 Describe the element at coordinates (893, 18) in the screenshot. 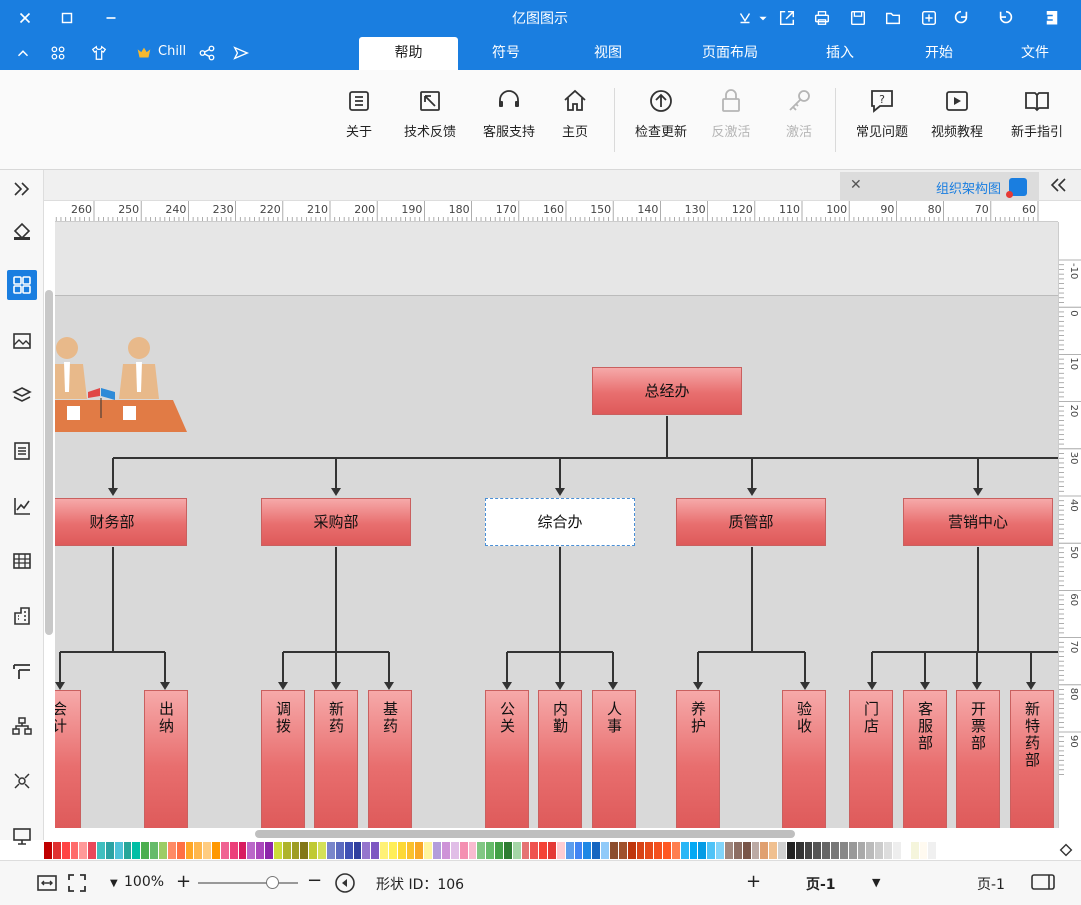

I see `open-icon` at that location.